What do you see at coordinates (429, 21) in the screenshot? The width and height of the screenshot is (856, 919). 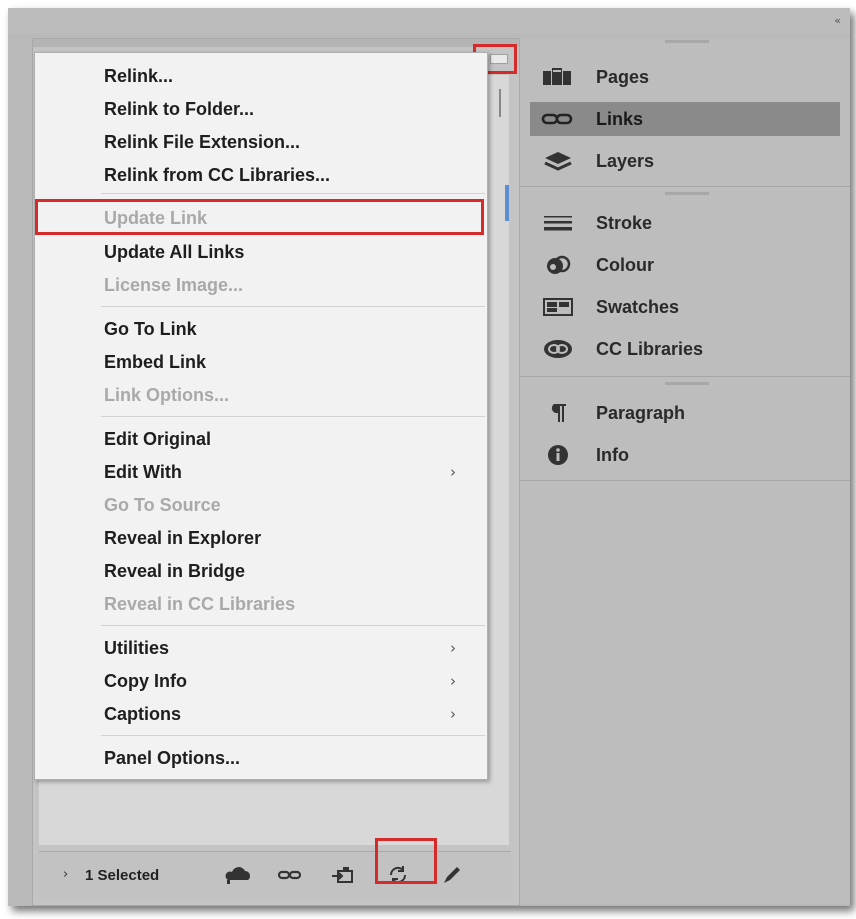 I see `dock-top-bar: «` at bounding box center [429, 21].